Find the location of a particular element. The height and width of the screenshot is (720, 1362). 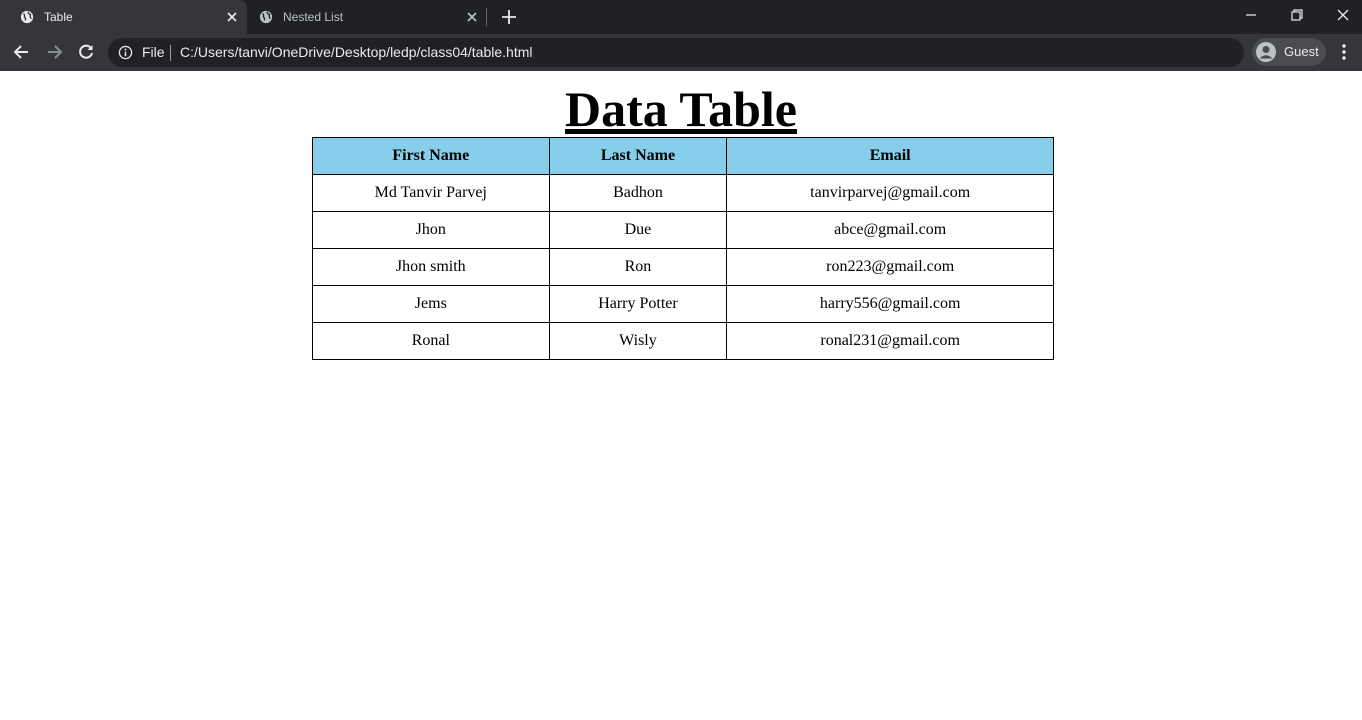

cell-email: ronal231@gmail.com is located at coordinates (890, 341).